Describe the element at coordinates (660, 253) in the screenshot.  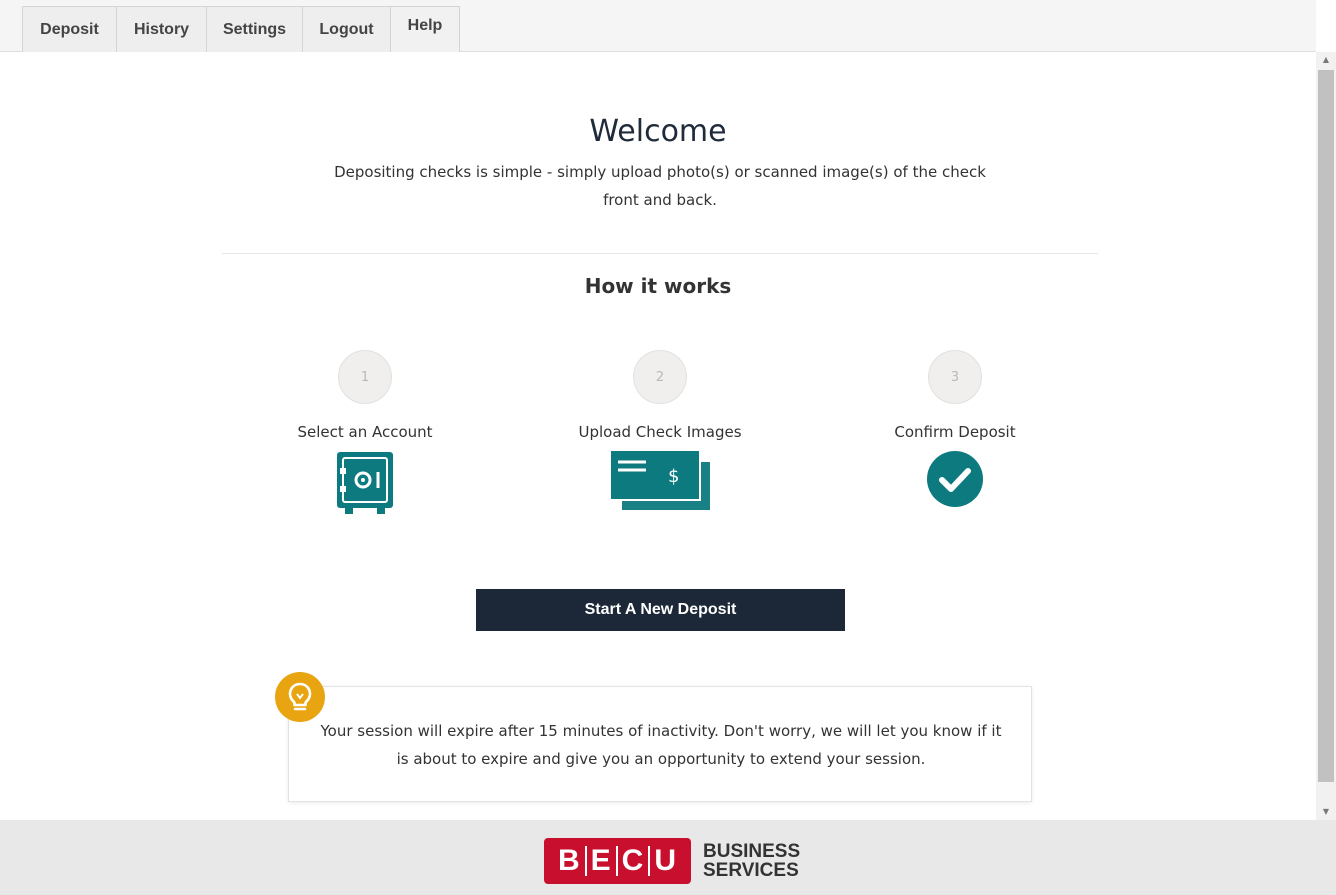
I see `divider` at that location.